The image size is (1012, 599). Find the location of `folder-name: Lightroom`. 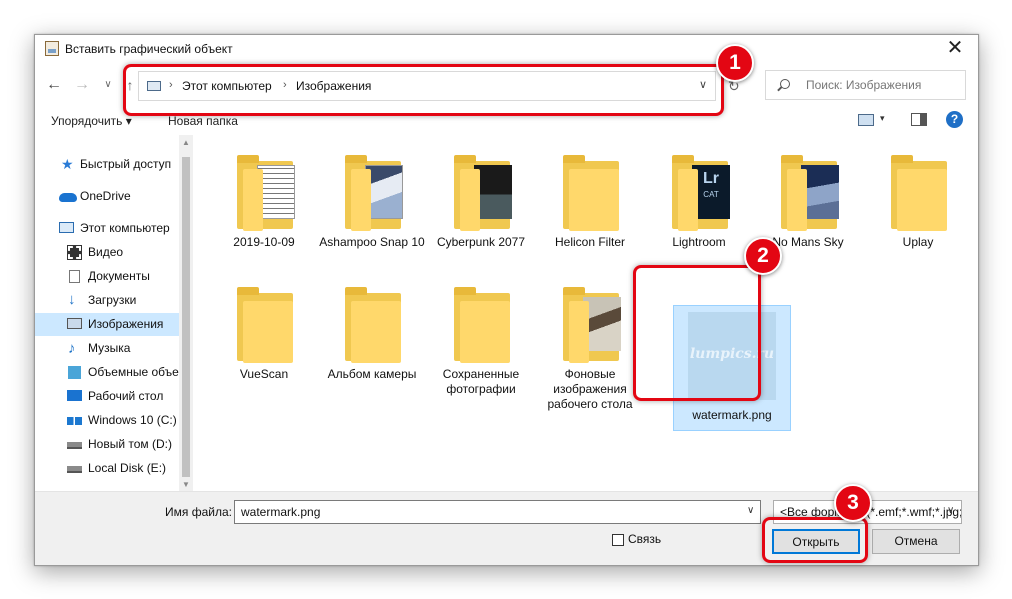

folder-name: Lightroom is located at coordinates (699, 242).